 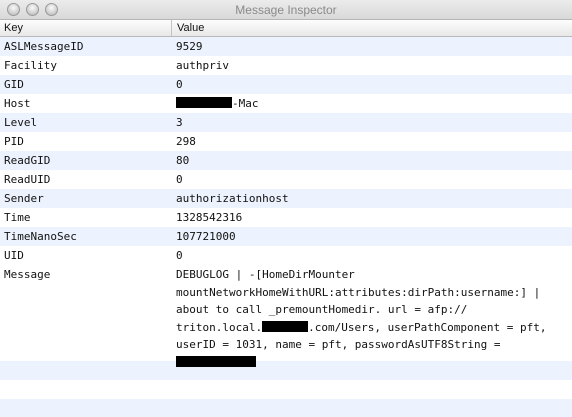 I want to click on row-key: Sender, so click(x=24, y=198).